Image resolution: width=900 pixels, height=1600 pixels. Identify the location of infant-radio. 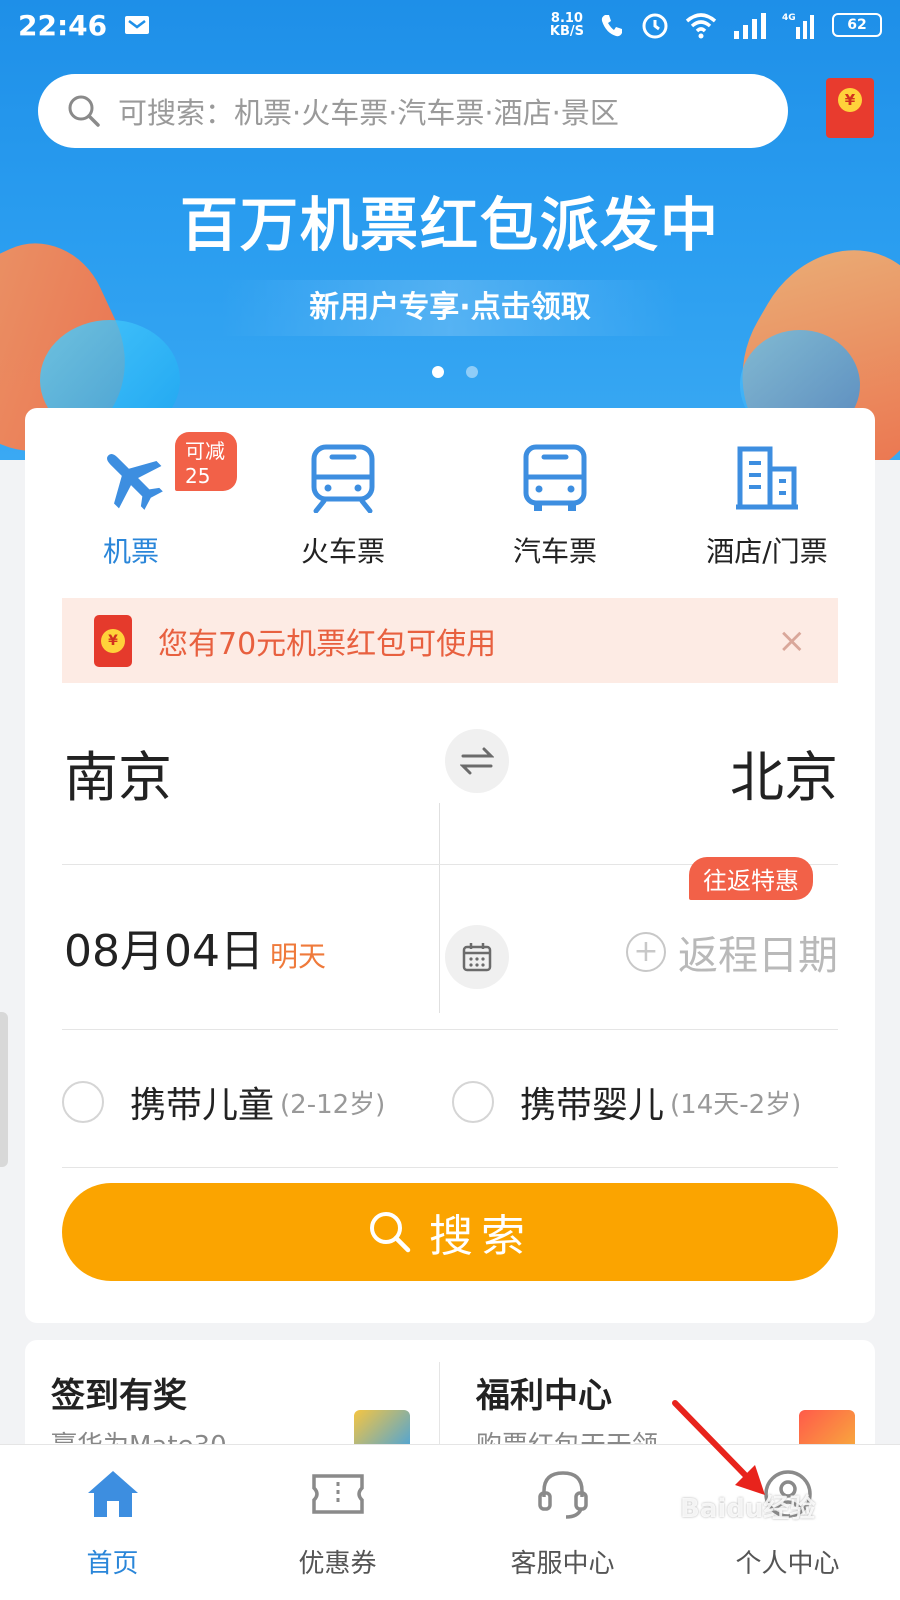
(473, 1102).